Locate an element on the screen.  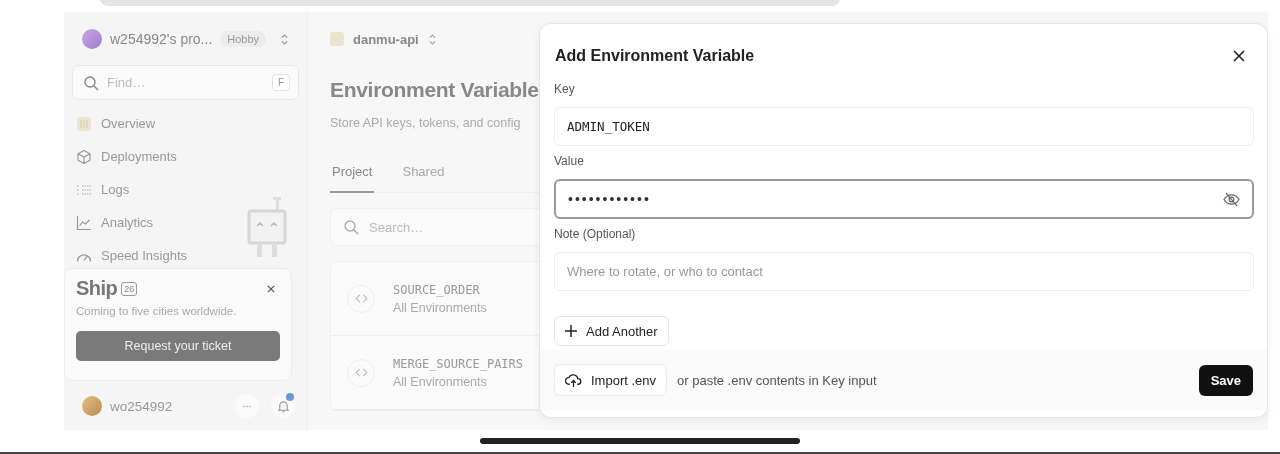
eye-slash-icon is located at coordinates (1231, 199).